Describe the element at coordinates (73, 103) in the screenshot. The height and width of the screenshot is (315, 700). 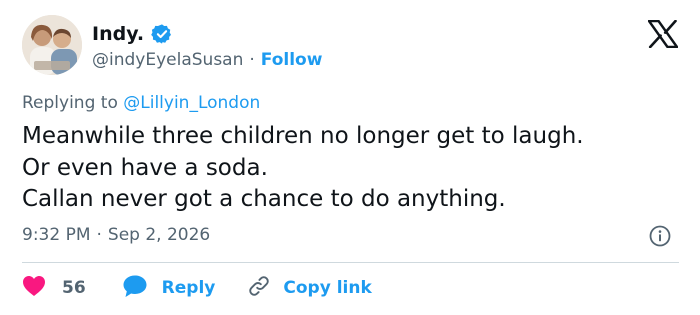
I see `replying-prefix: Replying to` at that location.